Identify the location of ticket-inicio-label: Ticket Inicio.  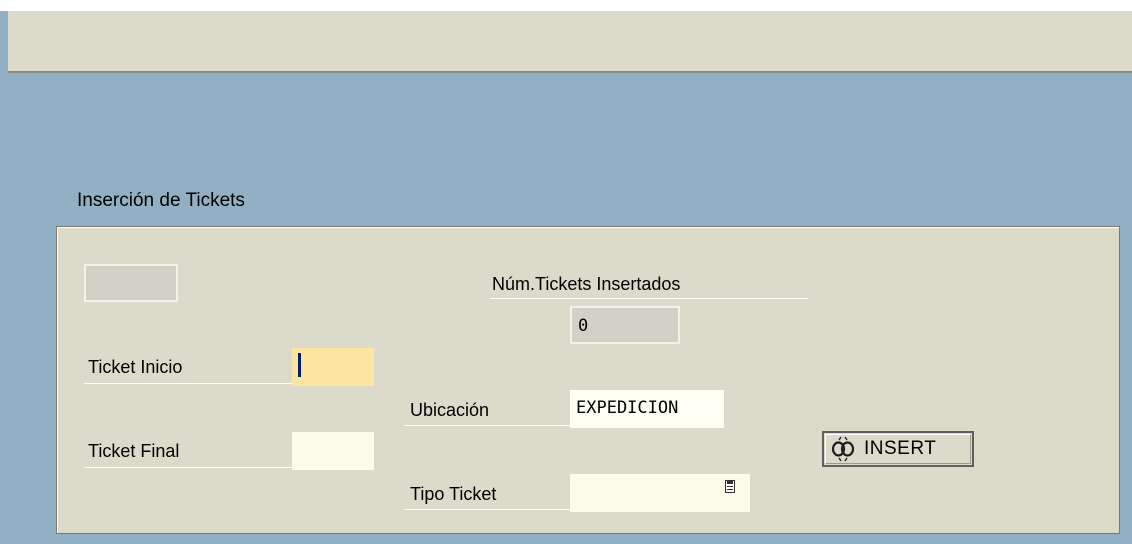
(135, 367).